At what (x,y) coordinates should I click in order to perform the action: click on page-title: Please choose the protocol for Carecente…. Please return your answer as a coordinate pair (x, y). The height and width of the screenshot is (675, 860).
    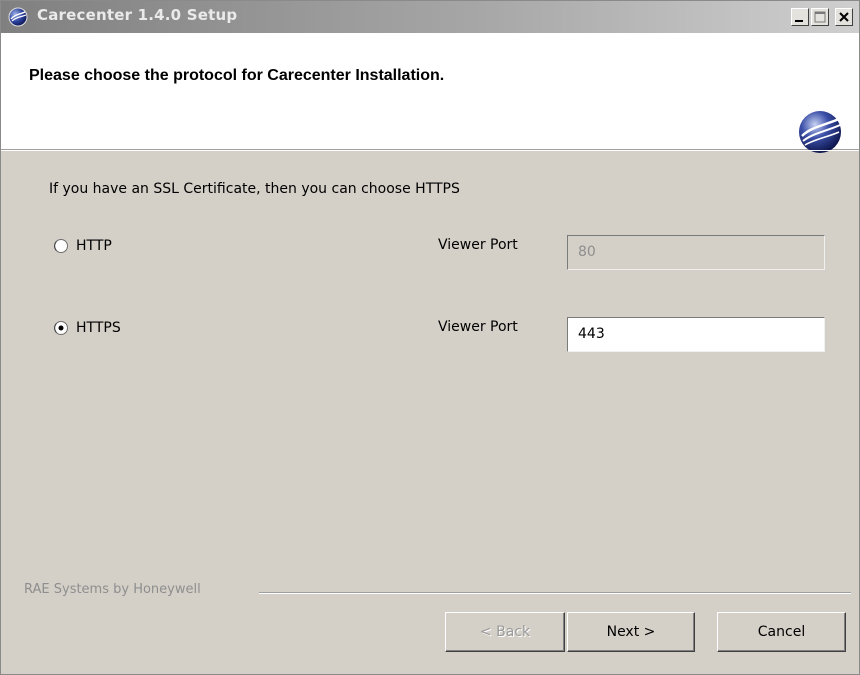
    Looking at the image, I should click on (237, 75).